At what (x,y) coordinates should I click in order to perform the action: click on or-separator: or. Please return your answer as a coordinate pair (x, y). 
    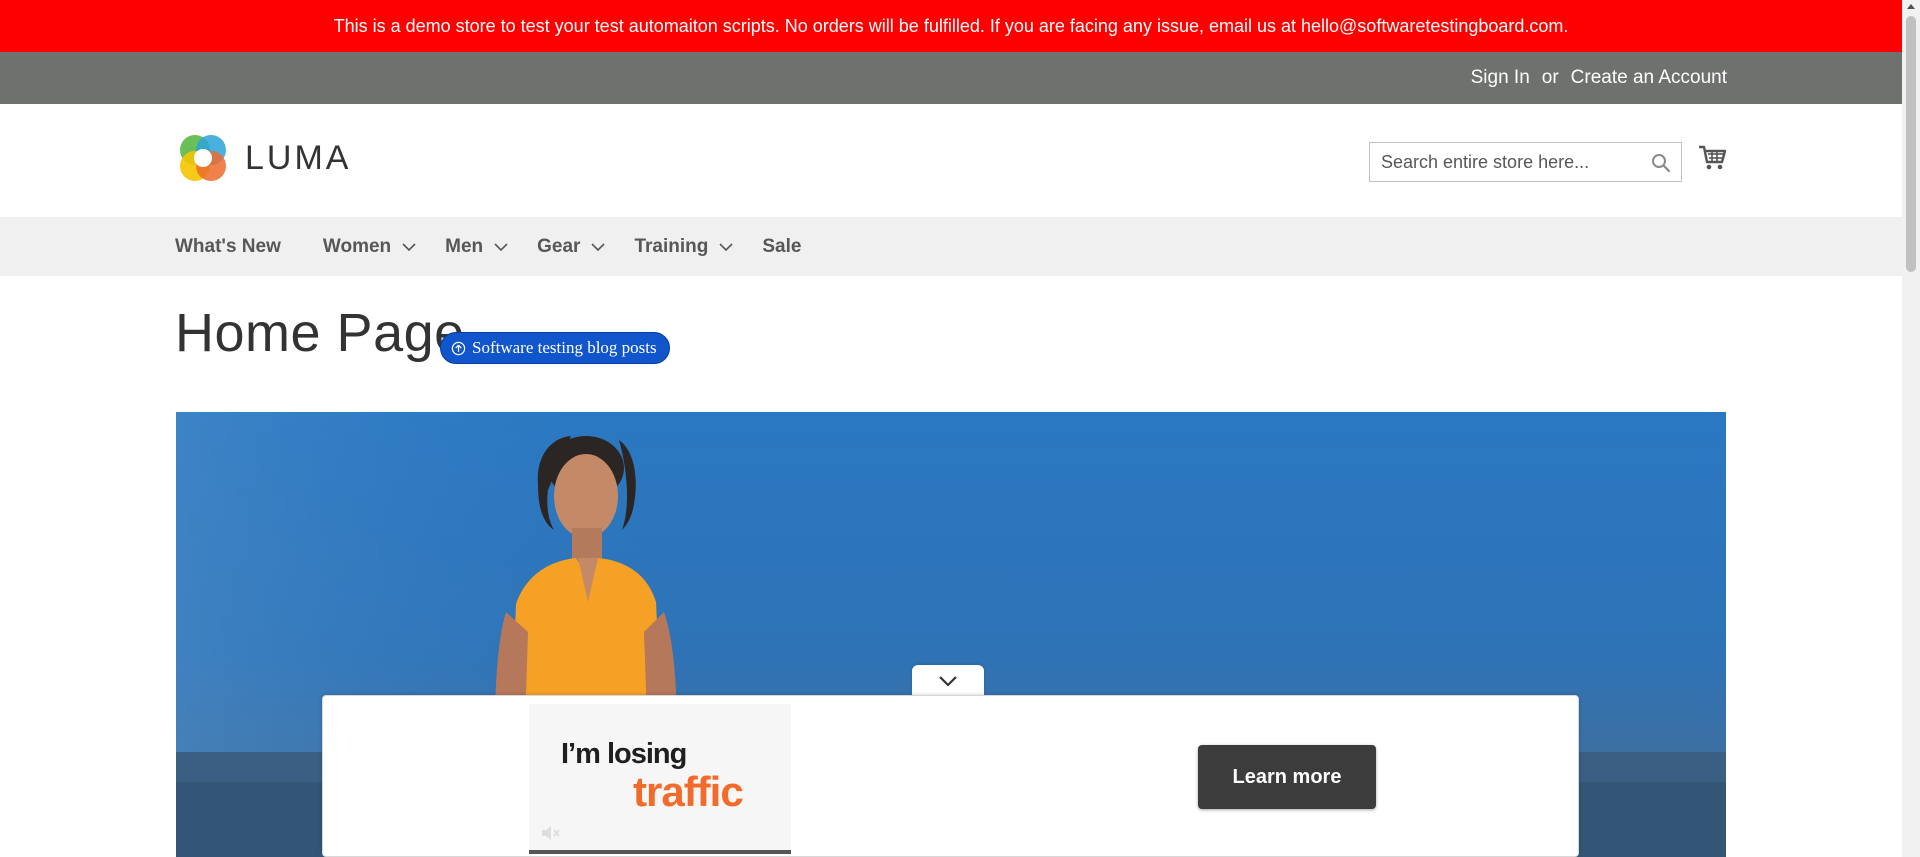
    Looking at the image, I should click on (1550, 77).